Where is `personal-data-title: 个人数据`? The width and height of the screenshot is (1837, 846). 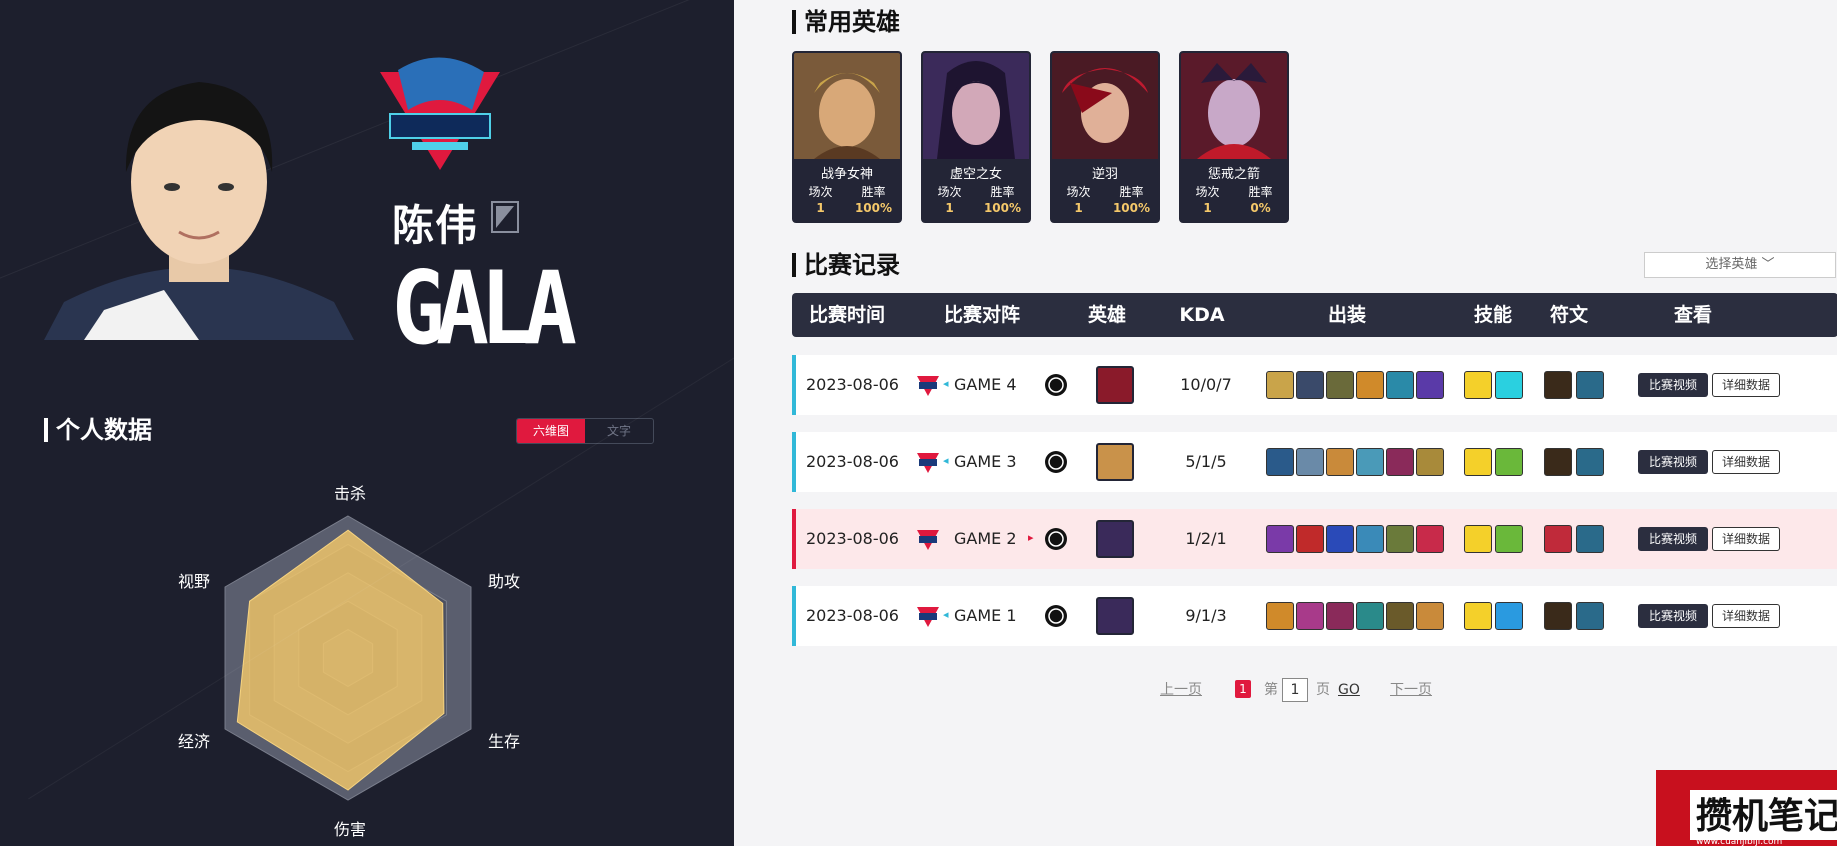
personal-data-title: 个人数据 is located at coordinates (98, 430).